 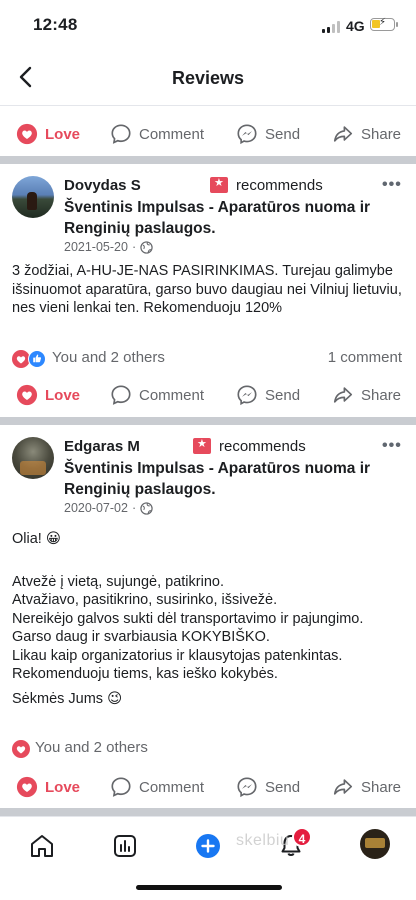 What do you see at coordinates (208, 846) in the screenshot?
I see `create-icon` at bounding box center [208, 846].